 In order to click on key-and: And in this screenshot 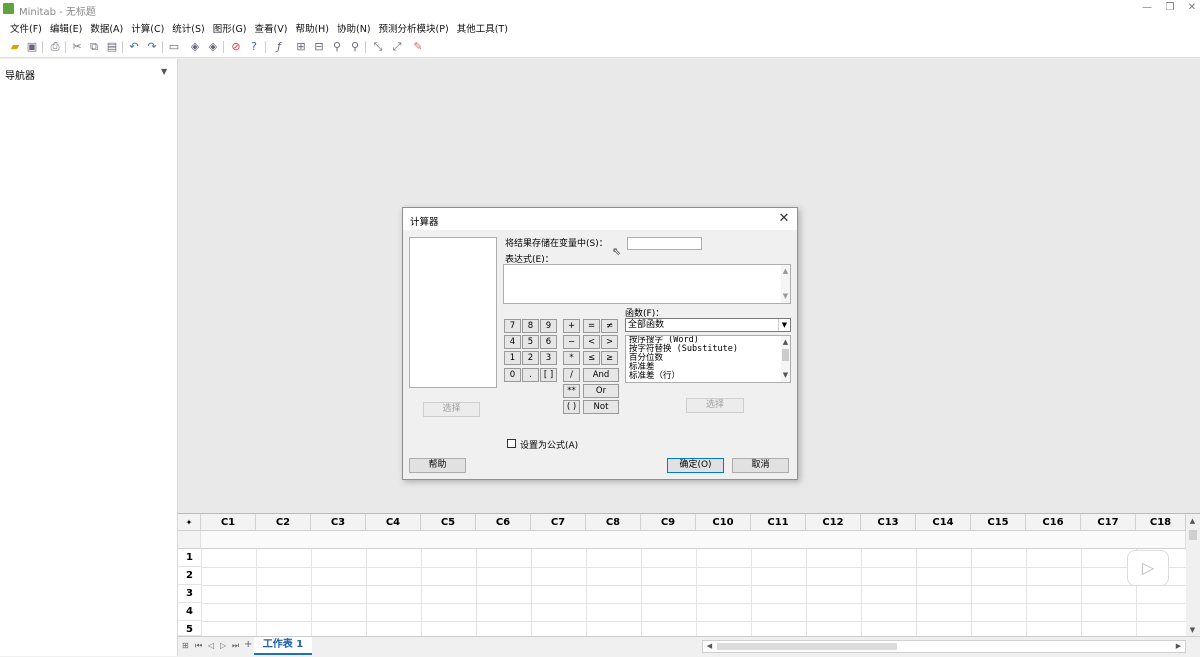, I will do `click(601, 375)`.